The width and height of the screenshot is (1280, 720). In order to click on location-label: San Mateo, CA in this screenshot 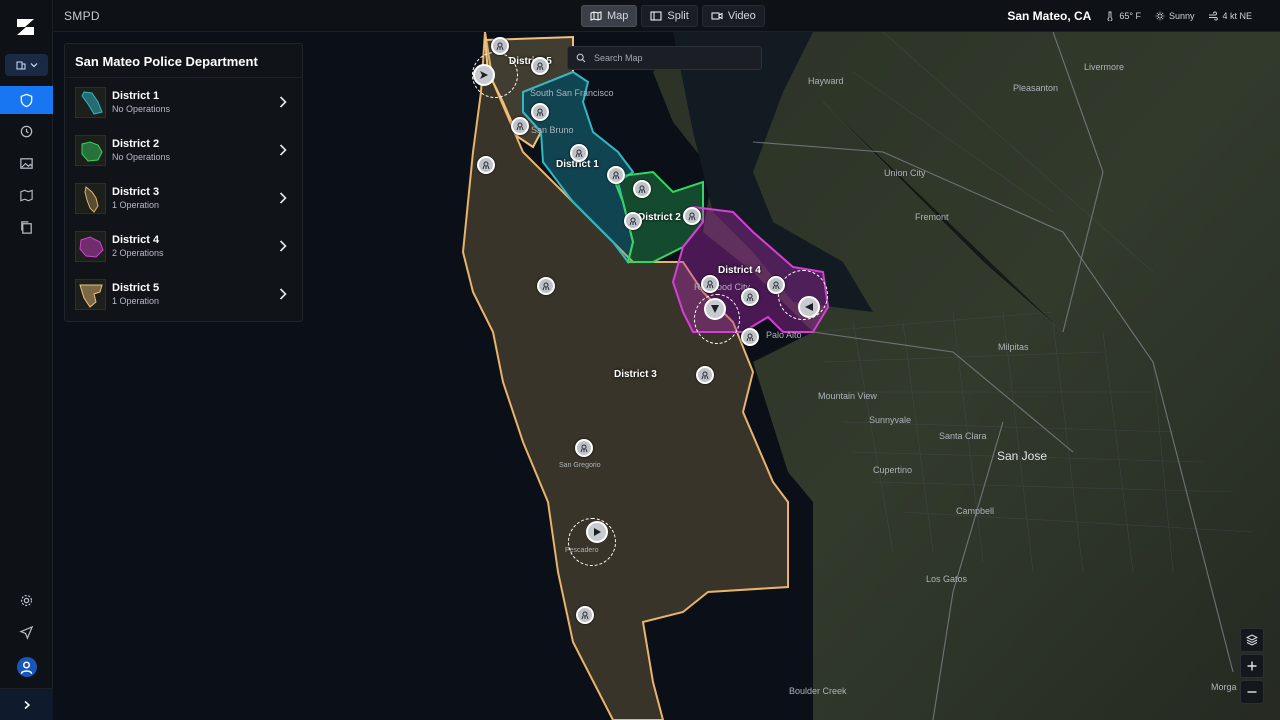, I will do `click(1049, 16)`.